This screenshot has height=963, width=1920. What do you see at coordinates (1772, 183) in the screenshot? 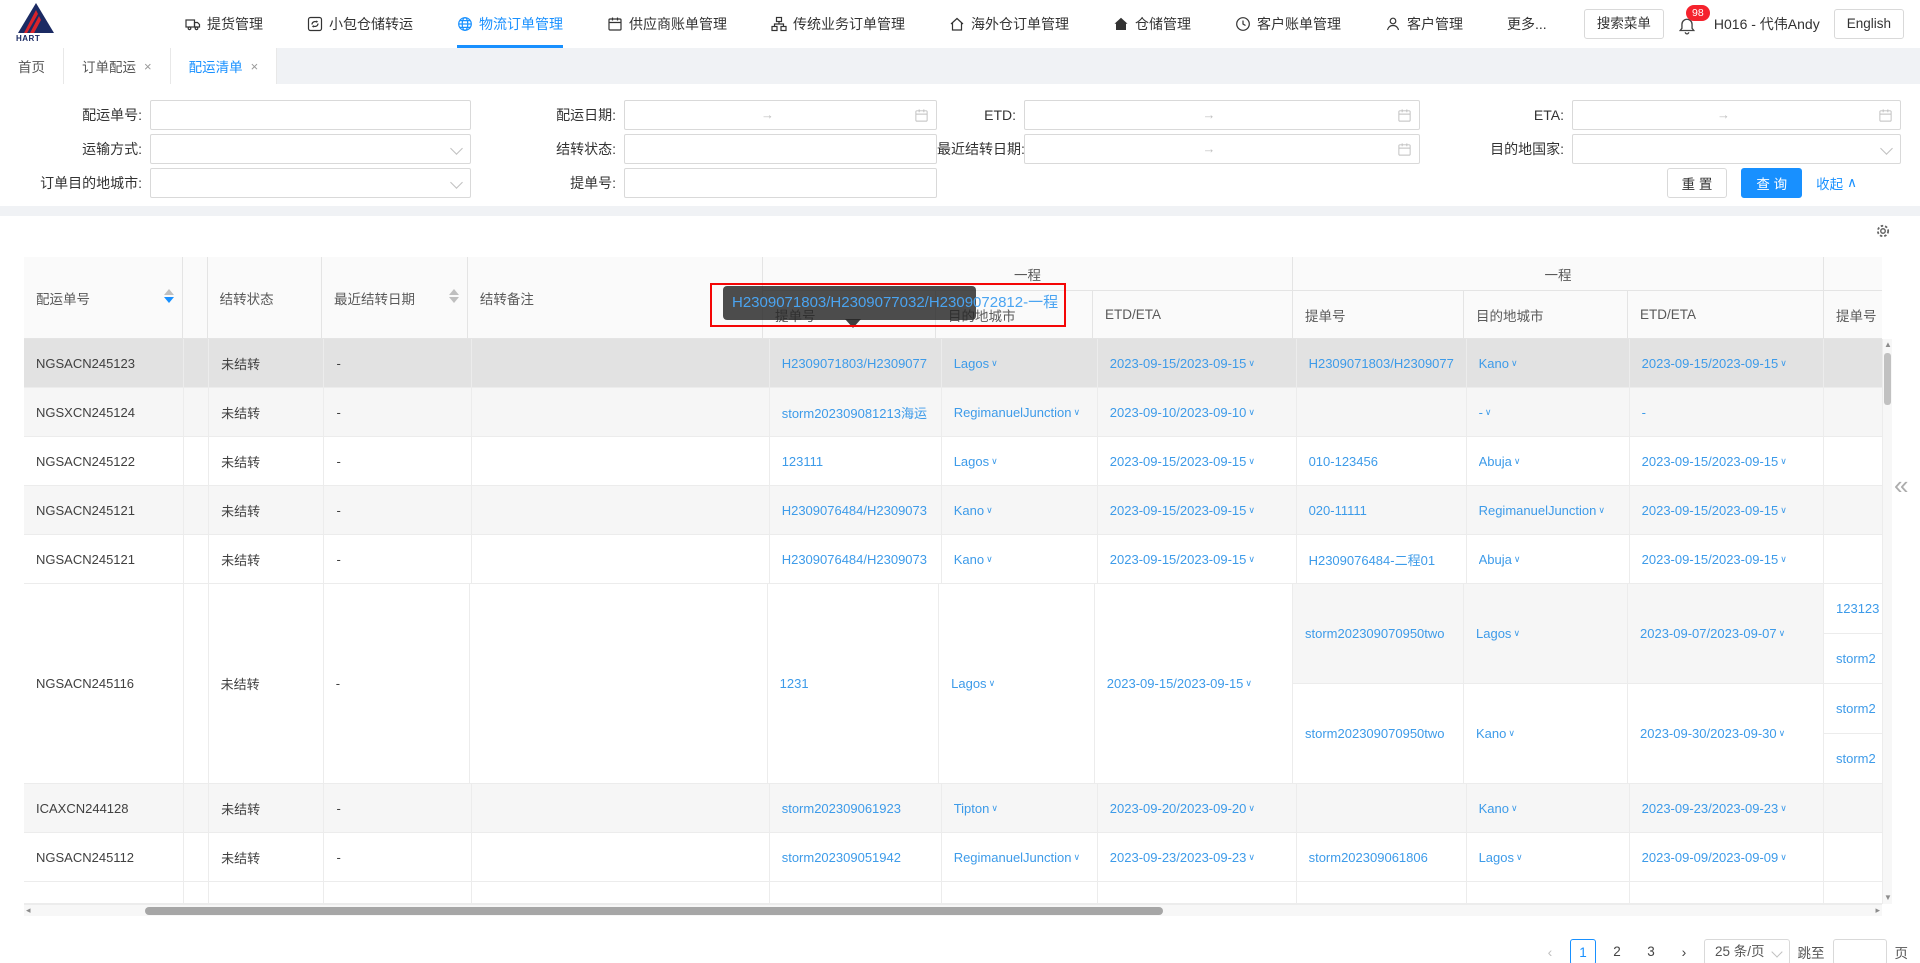
I see `search-button: 查 询` at bounding box center [1772, 183].